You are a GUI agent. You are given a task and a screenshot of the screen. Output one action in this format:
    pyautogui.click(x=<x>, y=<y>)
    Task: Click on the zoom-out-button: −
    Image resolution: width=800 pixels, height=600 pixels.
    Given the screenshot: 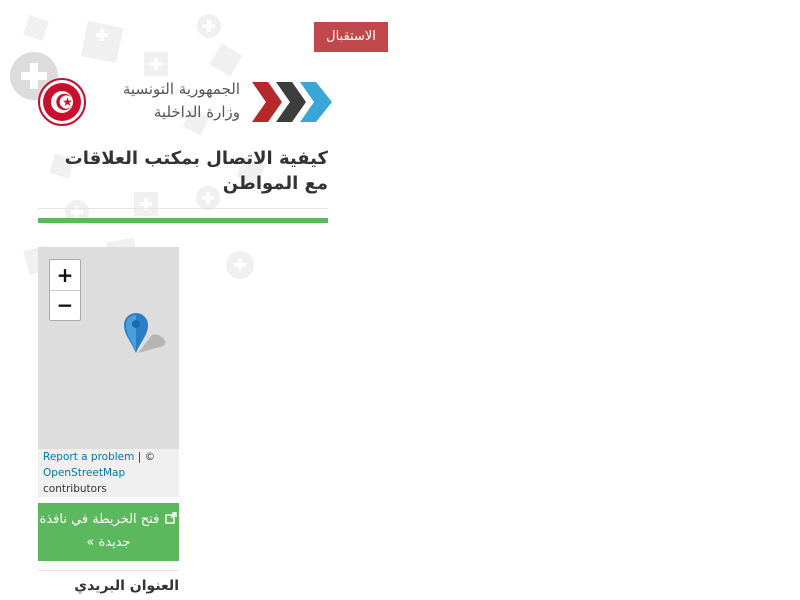 What is the action you would take?
    pyautogui.click(x=65, y=305)
    